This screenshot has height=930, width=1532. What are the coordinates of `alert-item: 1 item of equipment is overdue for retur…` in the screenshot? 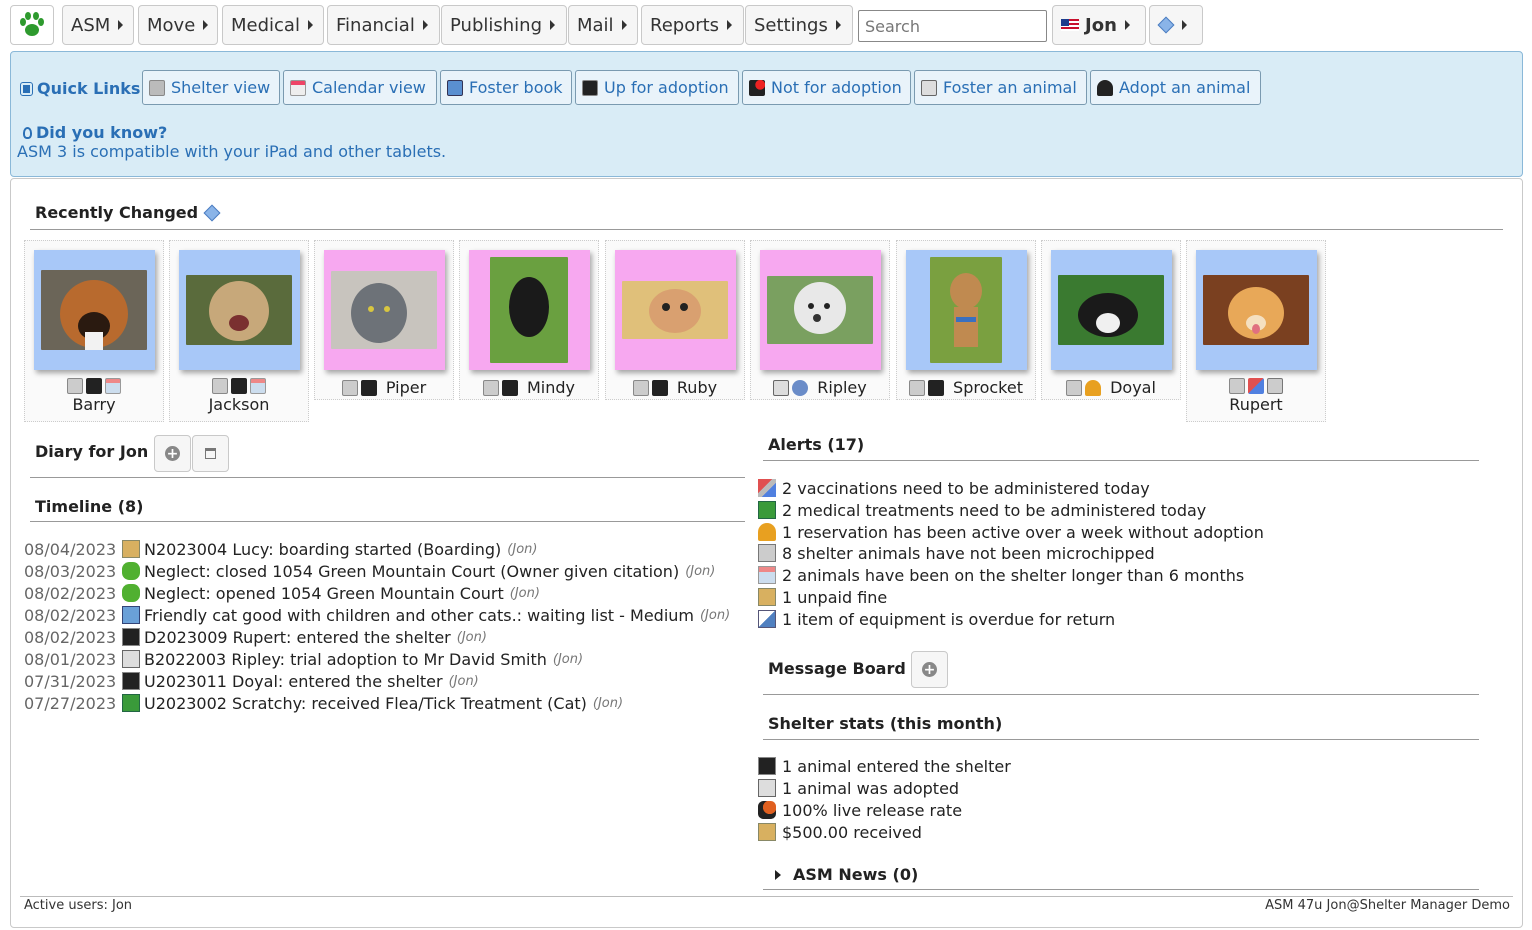 It's located at (936, 619).